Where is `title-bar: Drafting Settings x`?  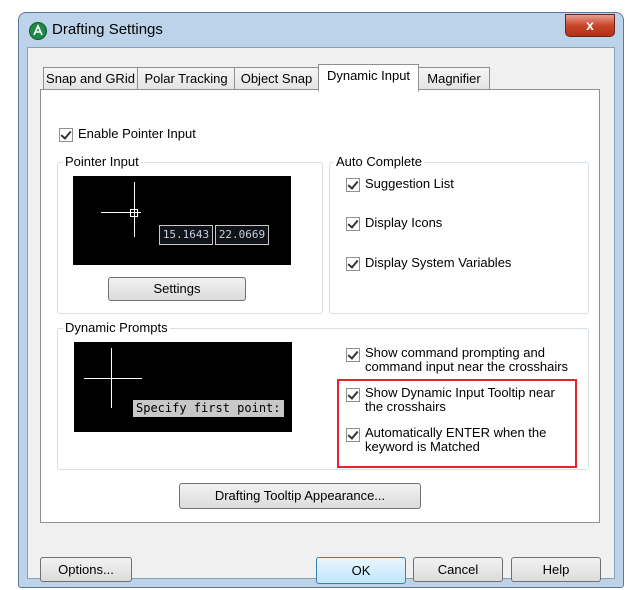 title-bar: Drafting Settings x is located at coordinates (321, 30).